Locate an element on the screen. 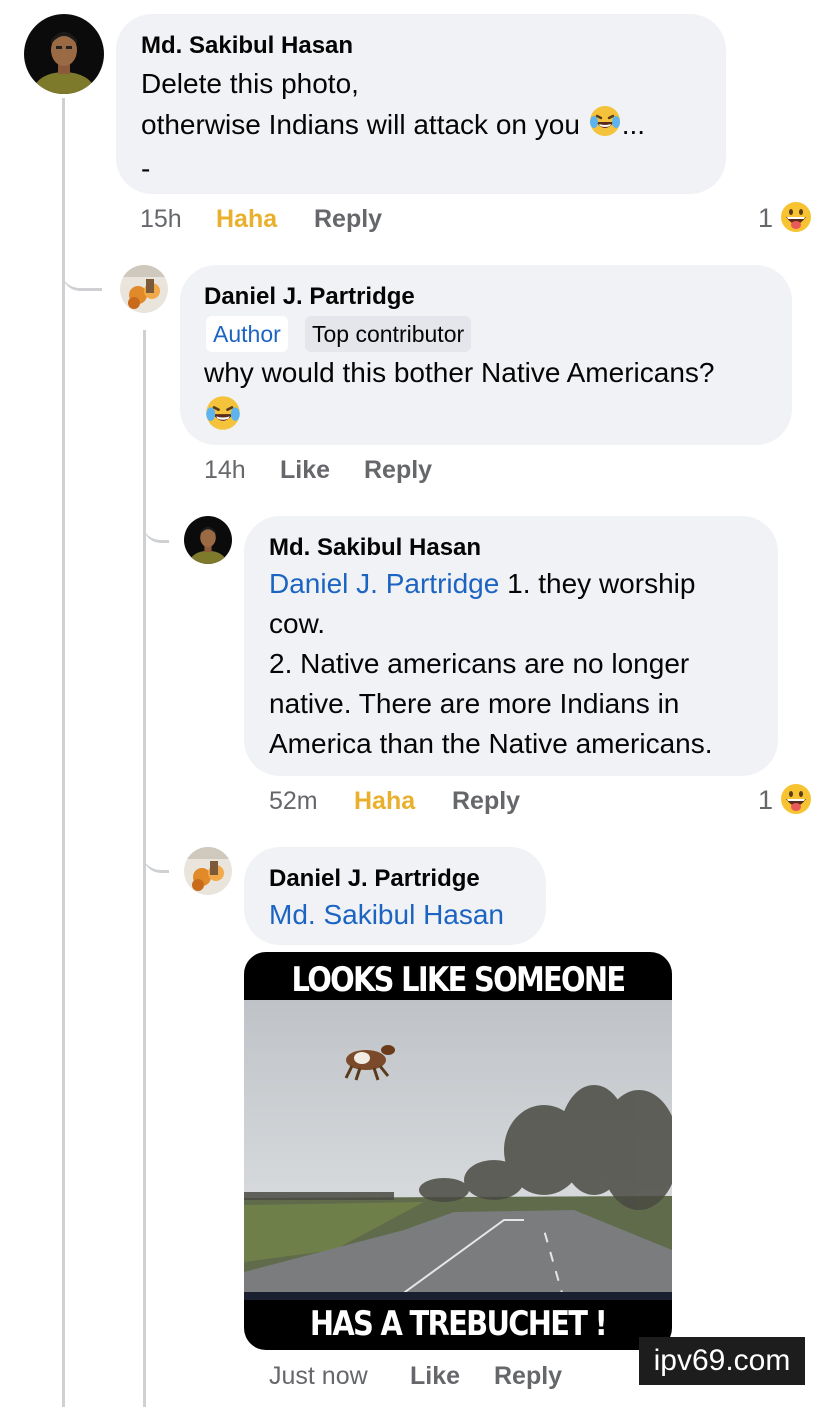 The image size is (828, 1407). author-badge: Author is located at coordinates (247, 334).